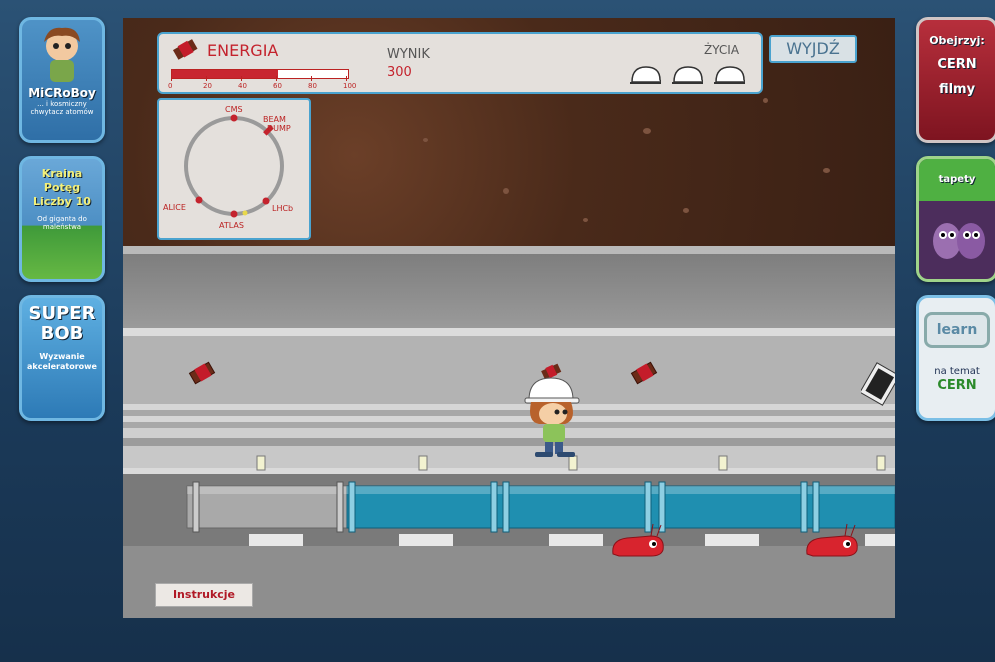 The width and height of the screenshot is (995, 662). I want to click on learn-logo: learn, so click(957, 330).